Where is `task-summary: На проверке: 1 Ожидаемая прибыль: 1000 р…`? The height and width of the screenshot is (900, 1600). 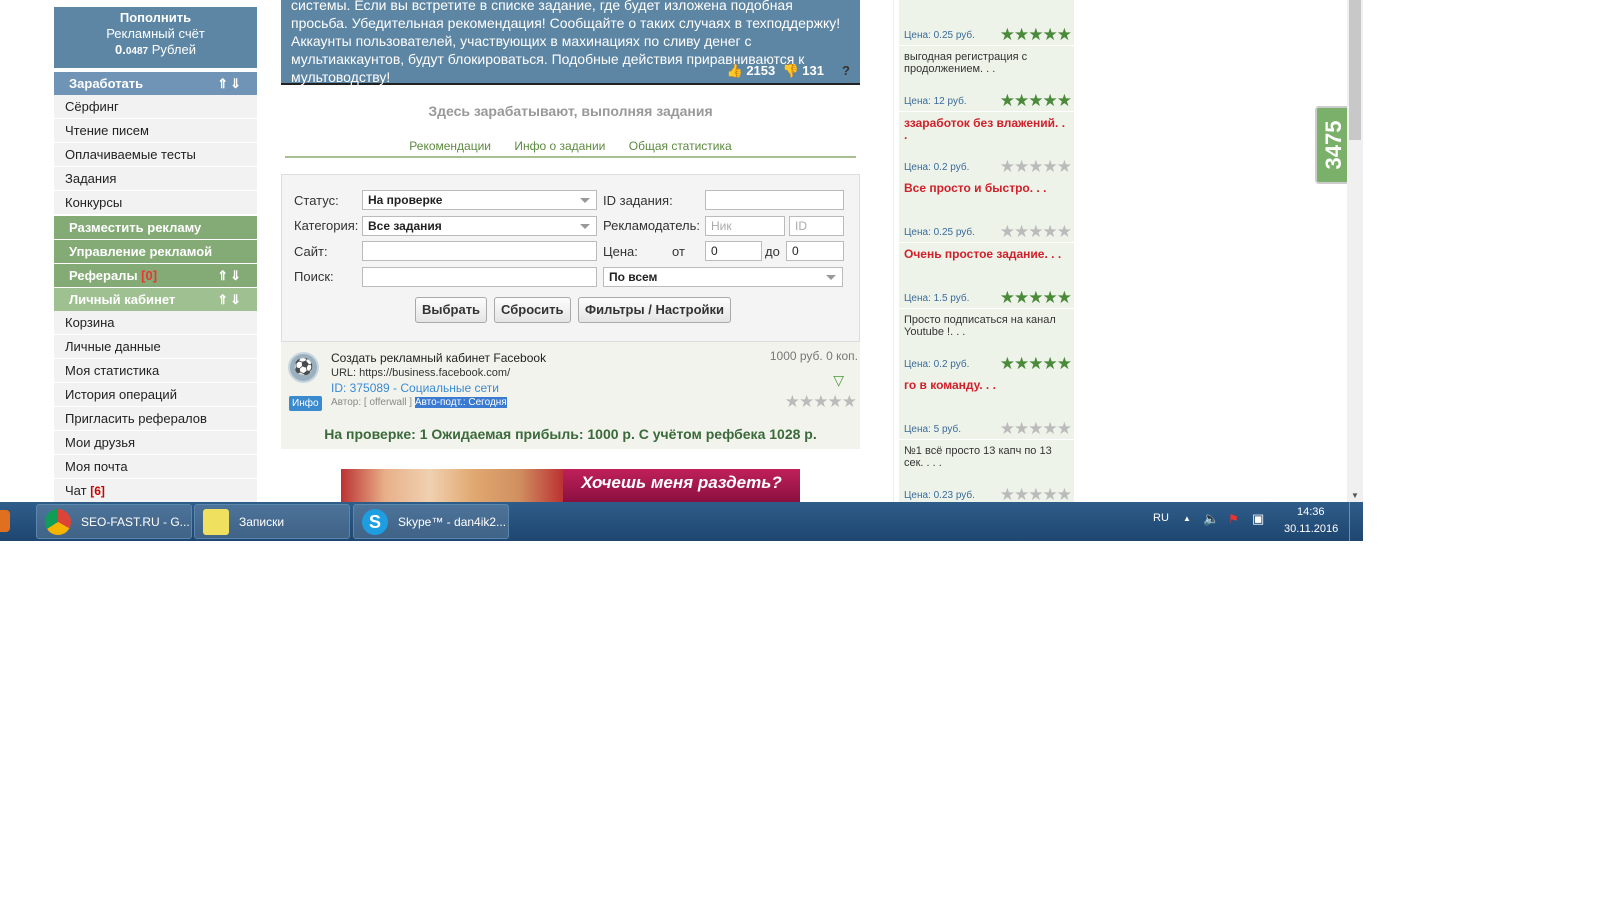
task-summary: На проверке: 1 Ожидаемая прибыль: 1000 р… is located at coordinates (570, 434).